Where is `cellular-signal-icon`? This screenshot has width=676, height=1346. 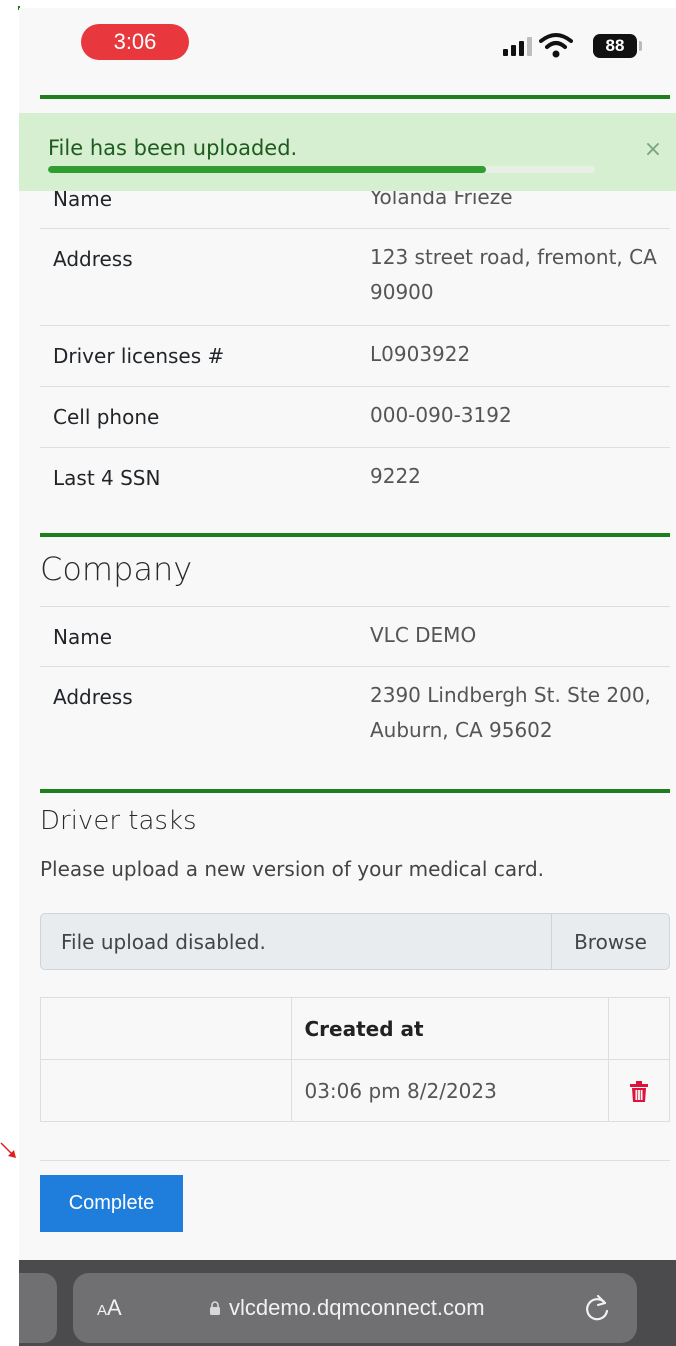
cellular-signal-icon is located at coordinates (517, 46).